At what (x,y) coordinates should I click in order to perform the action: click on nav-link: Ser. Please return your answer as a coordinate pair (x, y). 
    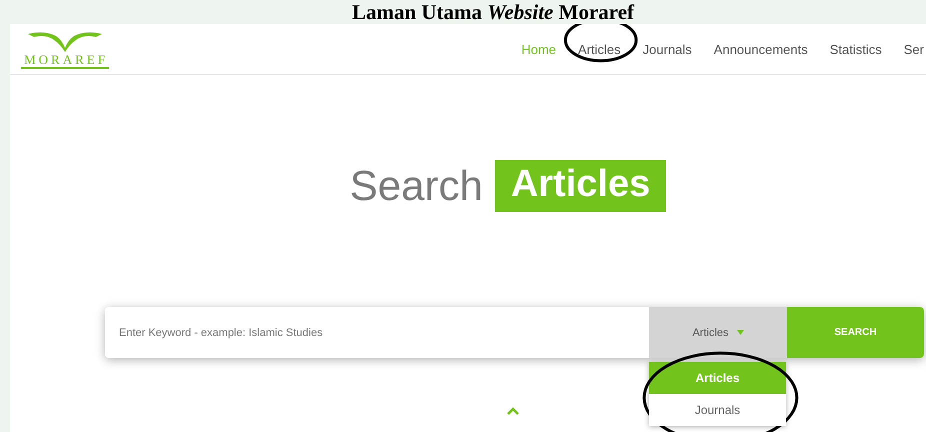
    Looking at the image, I should click on (914, 49).